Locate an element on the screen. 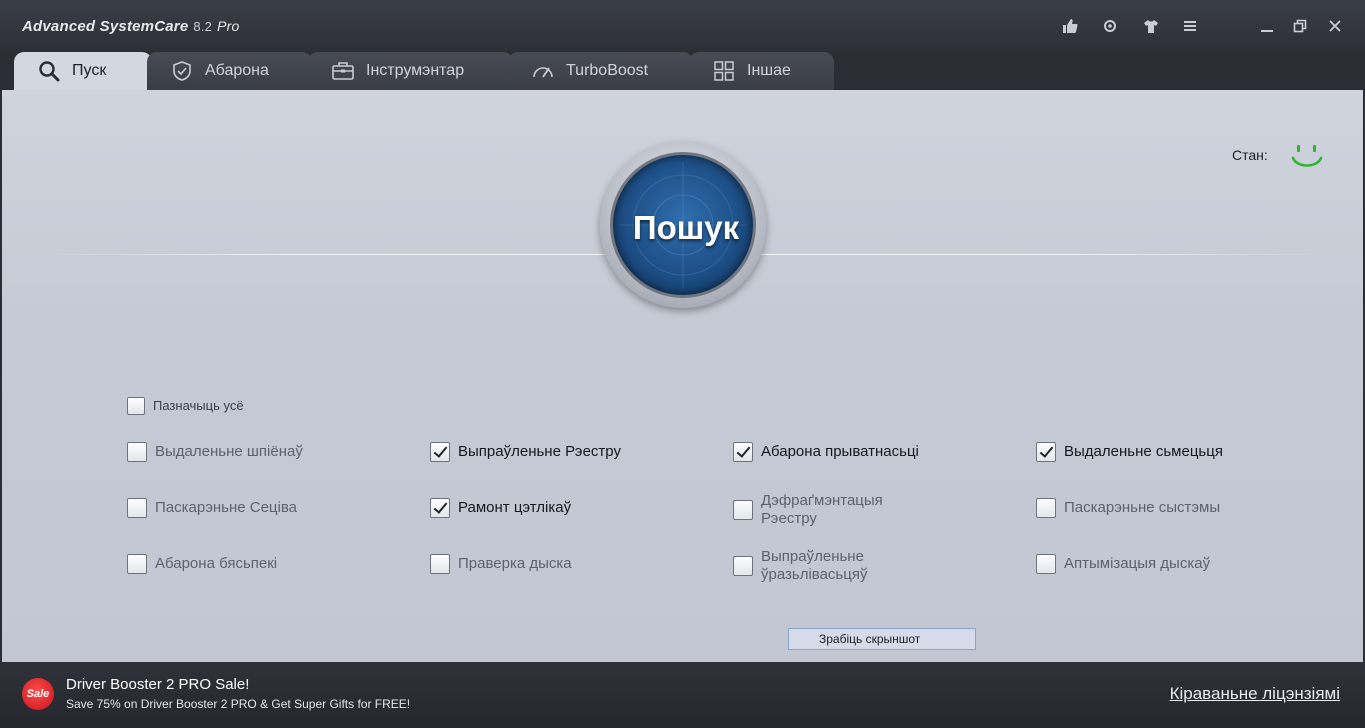 The image size is (1365, 728). license-management-link: Кіраваньне ліцэнзіямі is located at coordinates (1255, 694).